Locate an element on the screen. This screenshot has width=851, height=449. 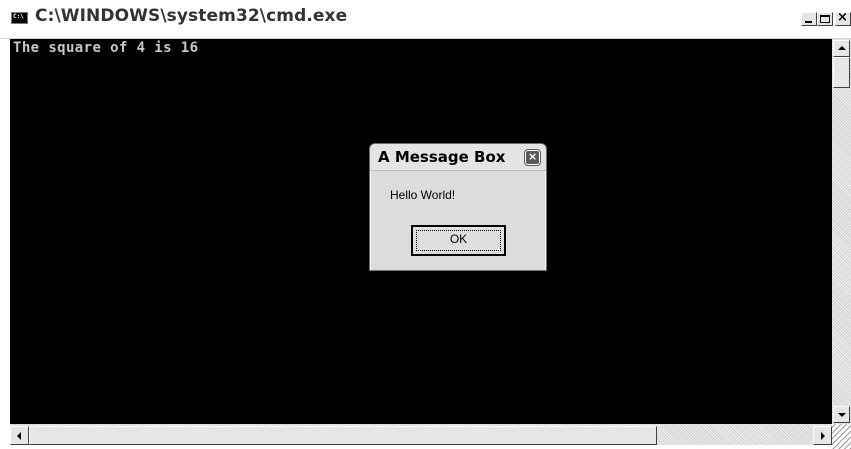
horizontal-scrollbar is located at coordinates (421, 434).